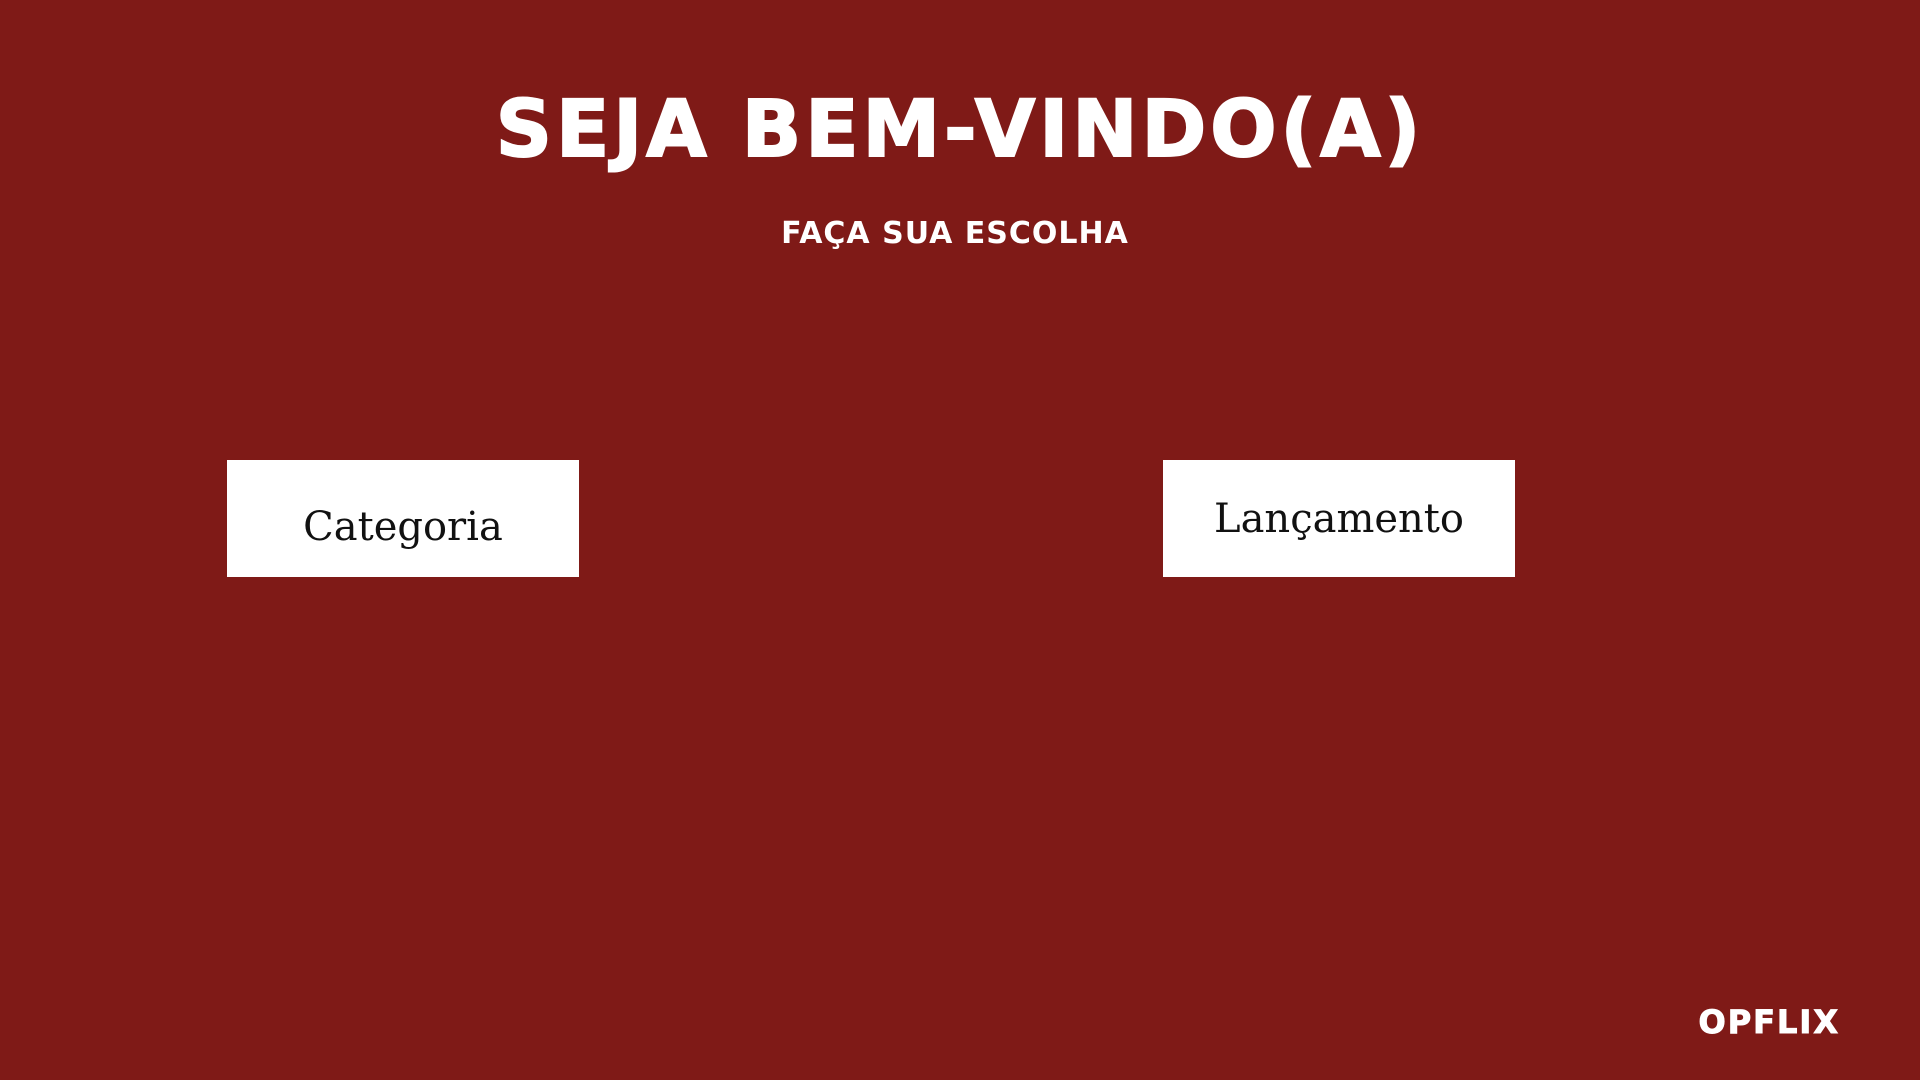 This screenshot has height=1080, width=1920. Describe the element at coordinates (403, 526) in the screenshot. I see `categoria-button-label: Categoria` at that location.